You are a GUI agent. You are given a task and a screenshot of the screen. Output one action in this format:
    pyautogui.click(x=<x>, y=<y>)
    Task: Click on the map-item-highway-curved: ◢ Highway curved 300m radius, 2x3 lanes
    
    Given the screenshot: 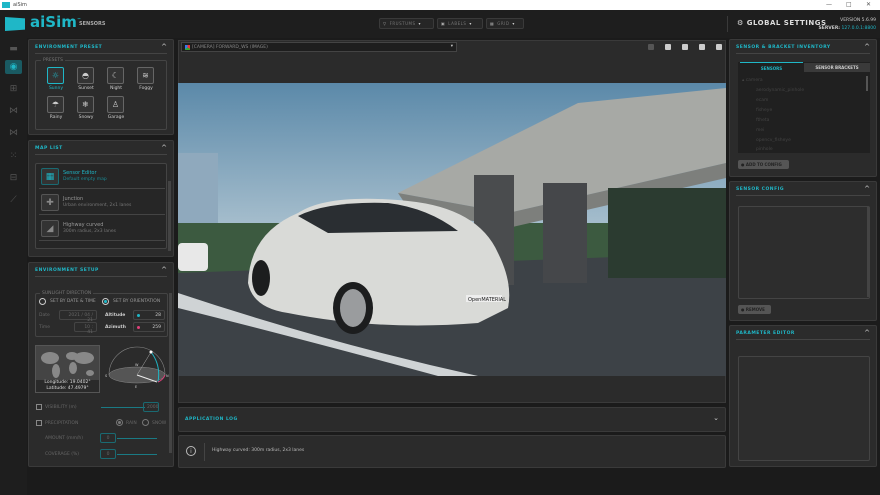 What is the action you would take?
    pyautogui.click(x=102, y=229)
    